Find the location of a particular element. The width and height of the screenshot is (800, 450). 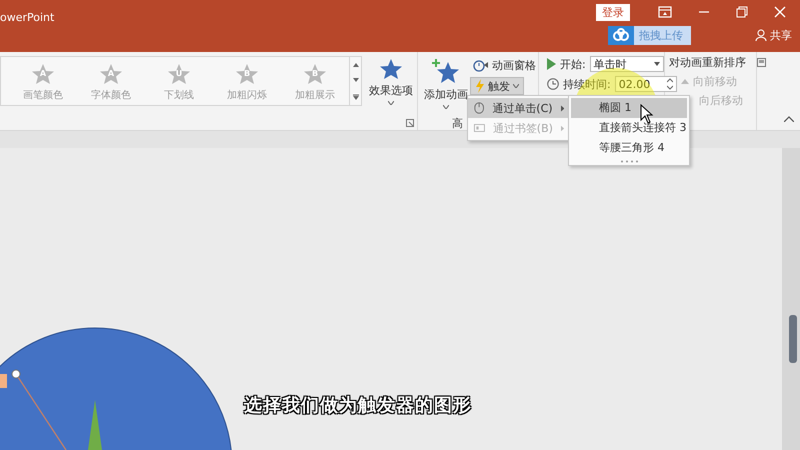

start-dropdown: 单击时 is located at coordinates (627, 64).